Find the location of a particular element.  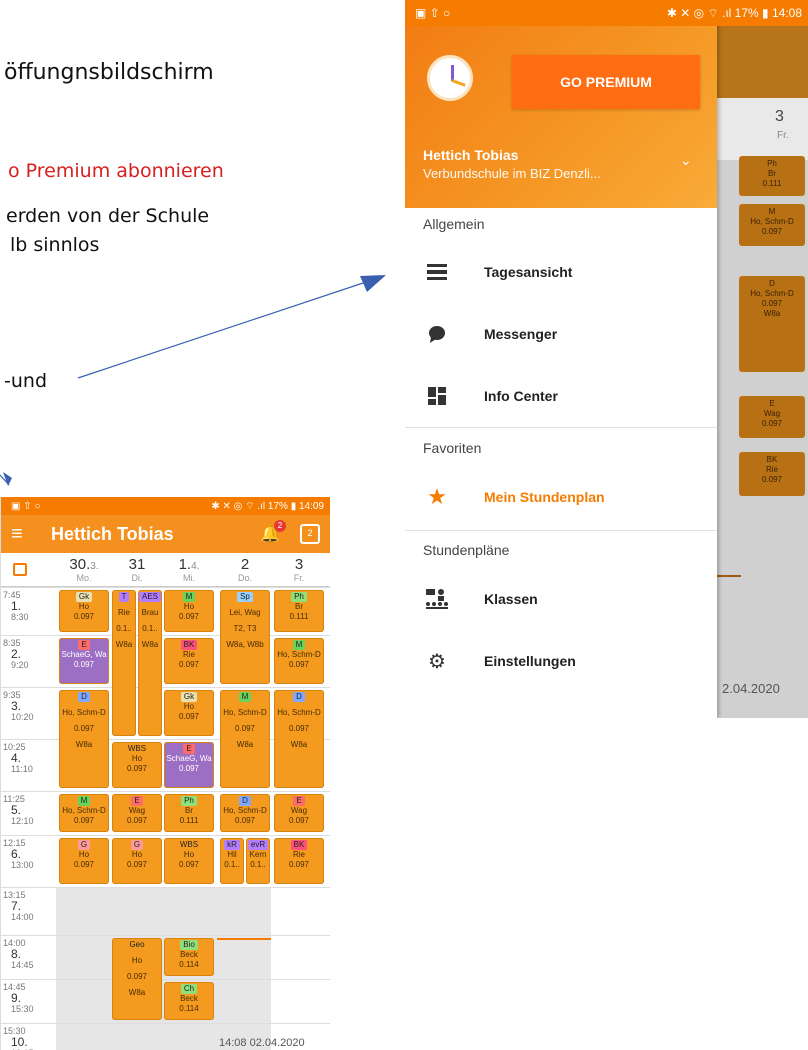

section-favorites: Favoriten is located at coordinates (452, 448).